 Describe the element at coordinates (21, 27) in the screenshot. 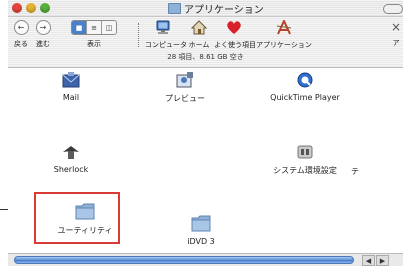

I see `back-arrow-icon: ←` at that location.